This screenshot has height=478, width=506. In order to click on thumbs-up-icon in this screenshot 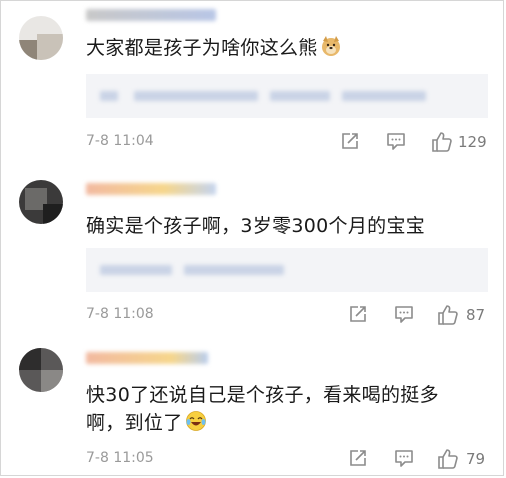, I will do `click(448, 459)`.